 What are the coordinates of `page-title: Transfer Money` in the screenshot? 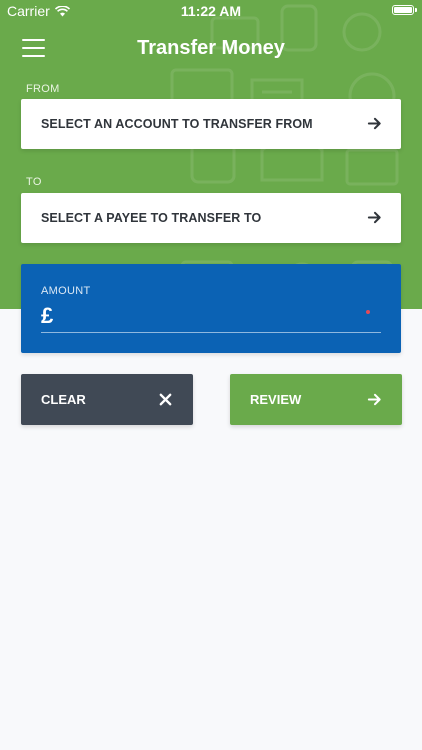 It's located at (211, 48).